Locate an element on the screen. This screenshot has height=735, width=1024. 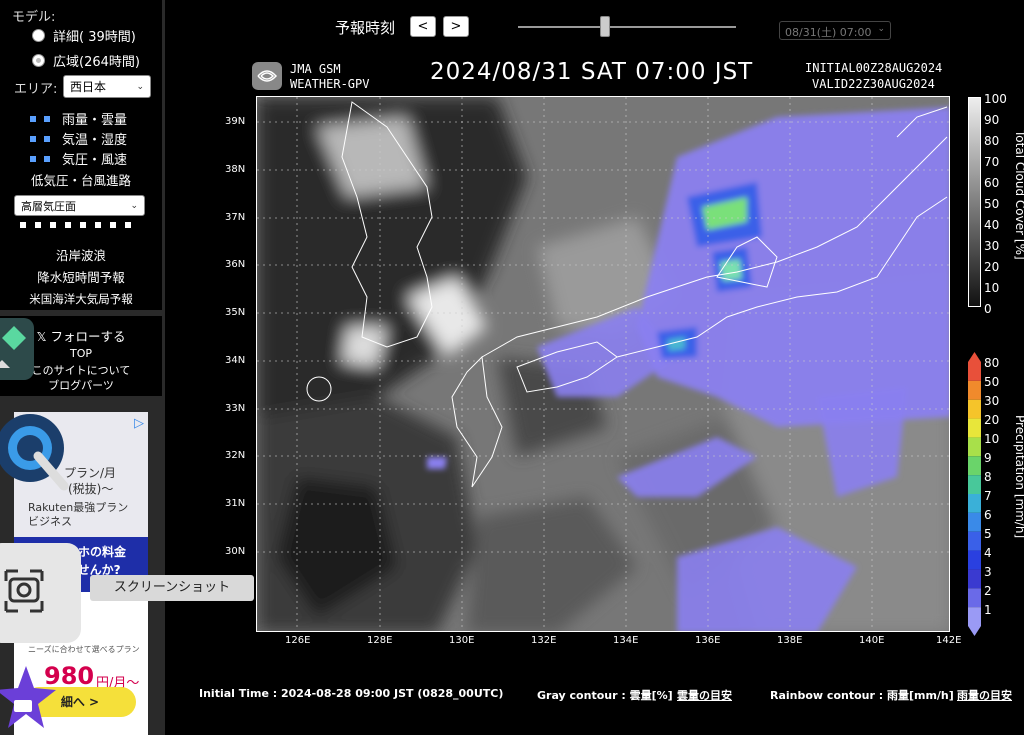
lon-label: 142E is located at coordinates (949, 640).